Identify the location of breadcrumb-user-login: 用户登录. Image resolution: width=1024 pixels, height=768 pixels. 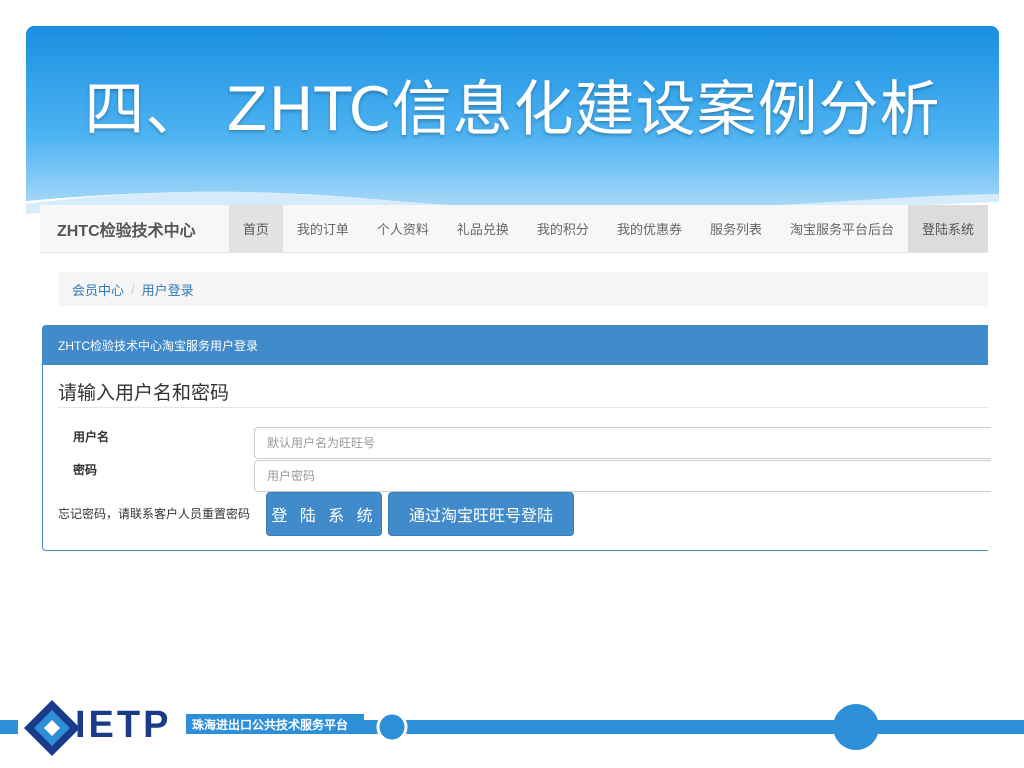
(168, 289).